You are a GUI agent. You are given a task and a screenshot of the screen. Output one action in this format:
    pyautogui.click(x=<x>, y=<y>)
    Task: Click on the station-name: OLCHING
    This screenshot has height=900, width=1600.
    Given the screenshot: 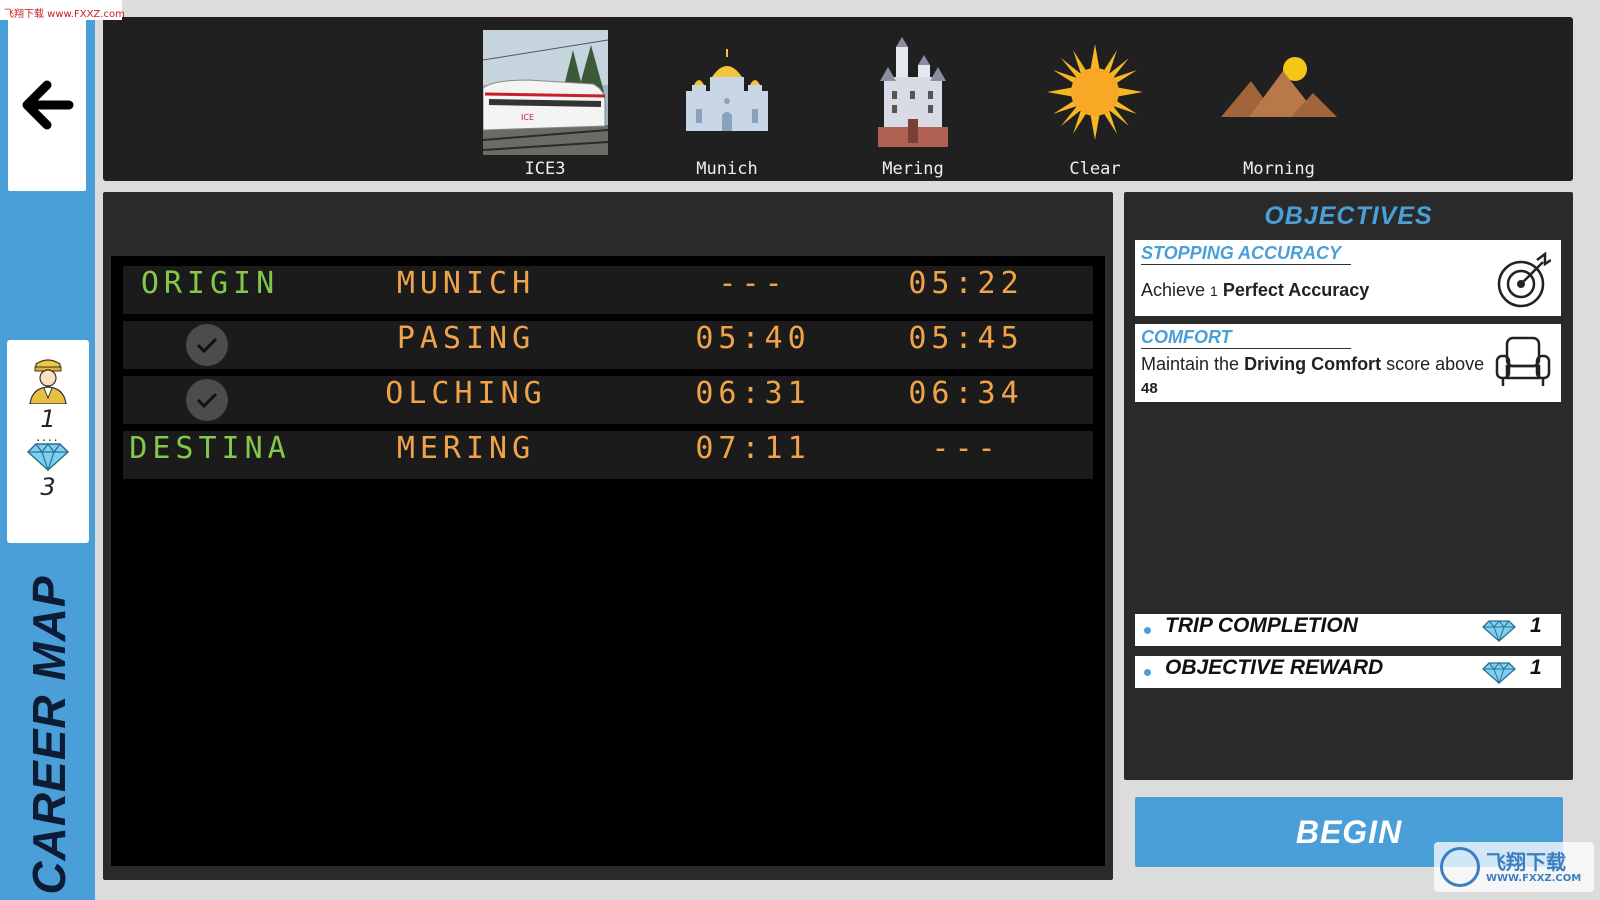 What is the action you would take?
    pyautogui.click(x=466, y=393)
    